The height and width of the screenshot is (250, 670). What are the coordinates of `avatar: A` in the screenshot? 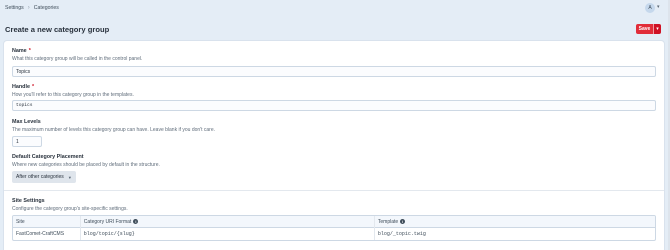 It's located at (650, 8).